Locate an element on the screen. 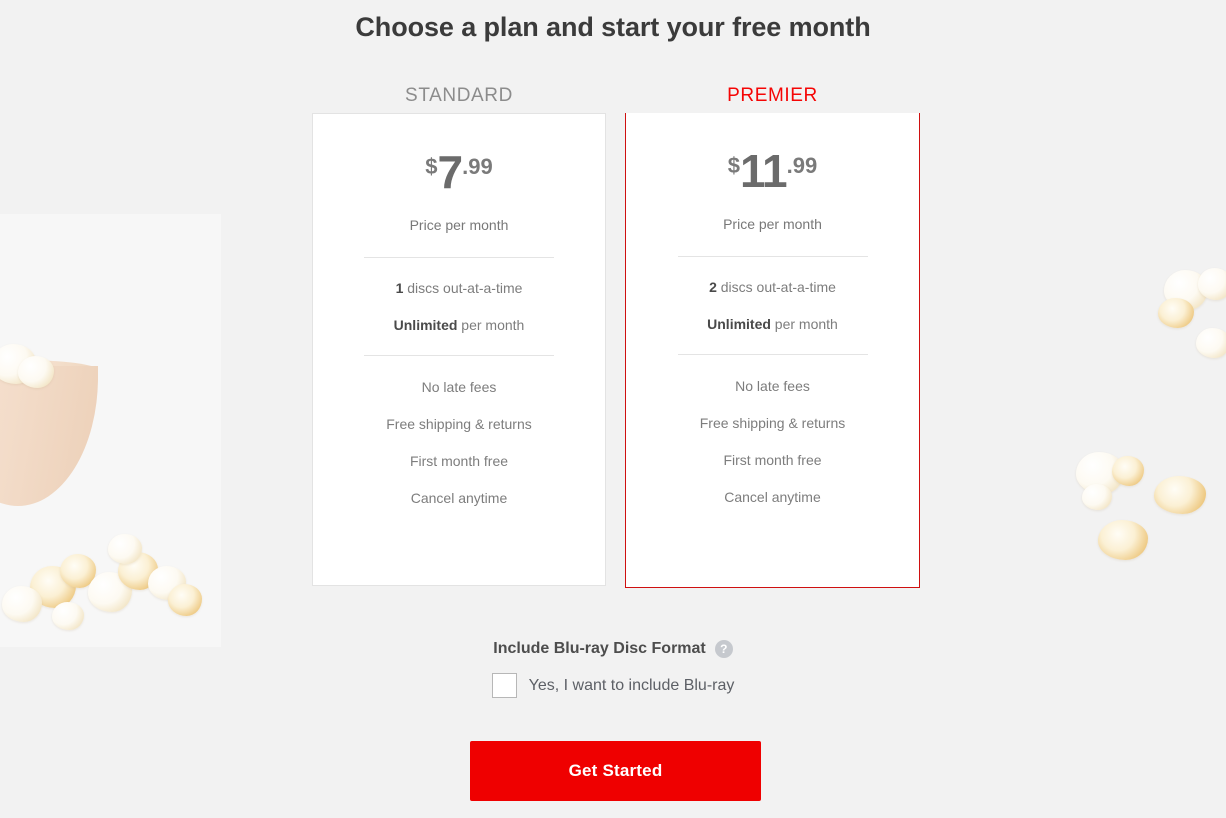 This screenshot has width=1226, height=818. plan-spec-discs: 1 discs out-at-a-time is located at coordinates (459, 288).